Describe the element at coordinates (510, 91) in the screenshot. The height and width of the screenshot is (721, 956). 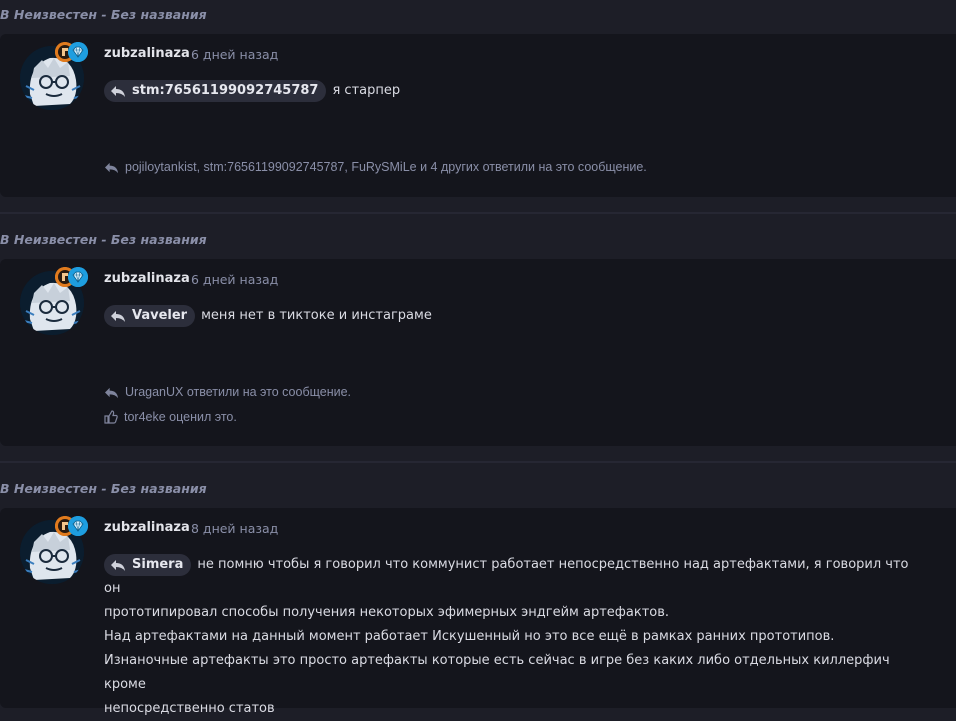
I see `message-body: stm:76561199092745787 я старпер` at that location.